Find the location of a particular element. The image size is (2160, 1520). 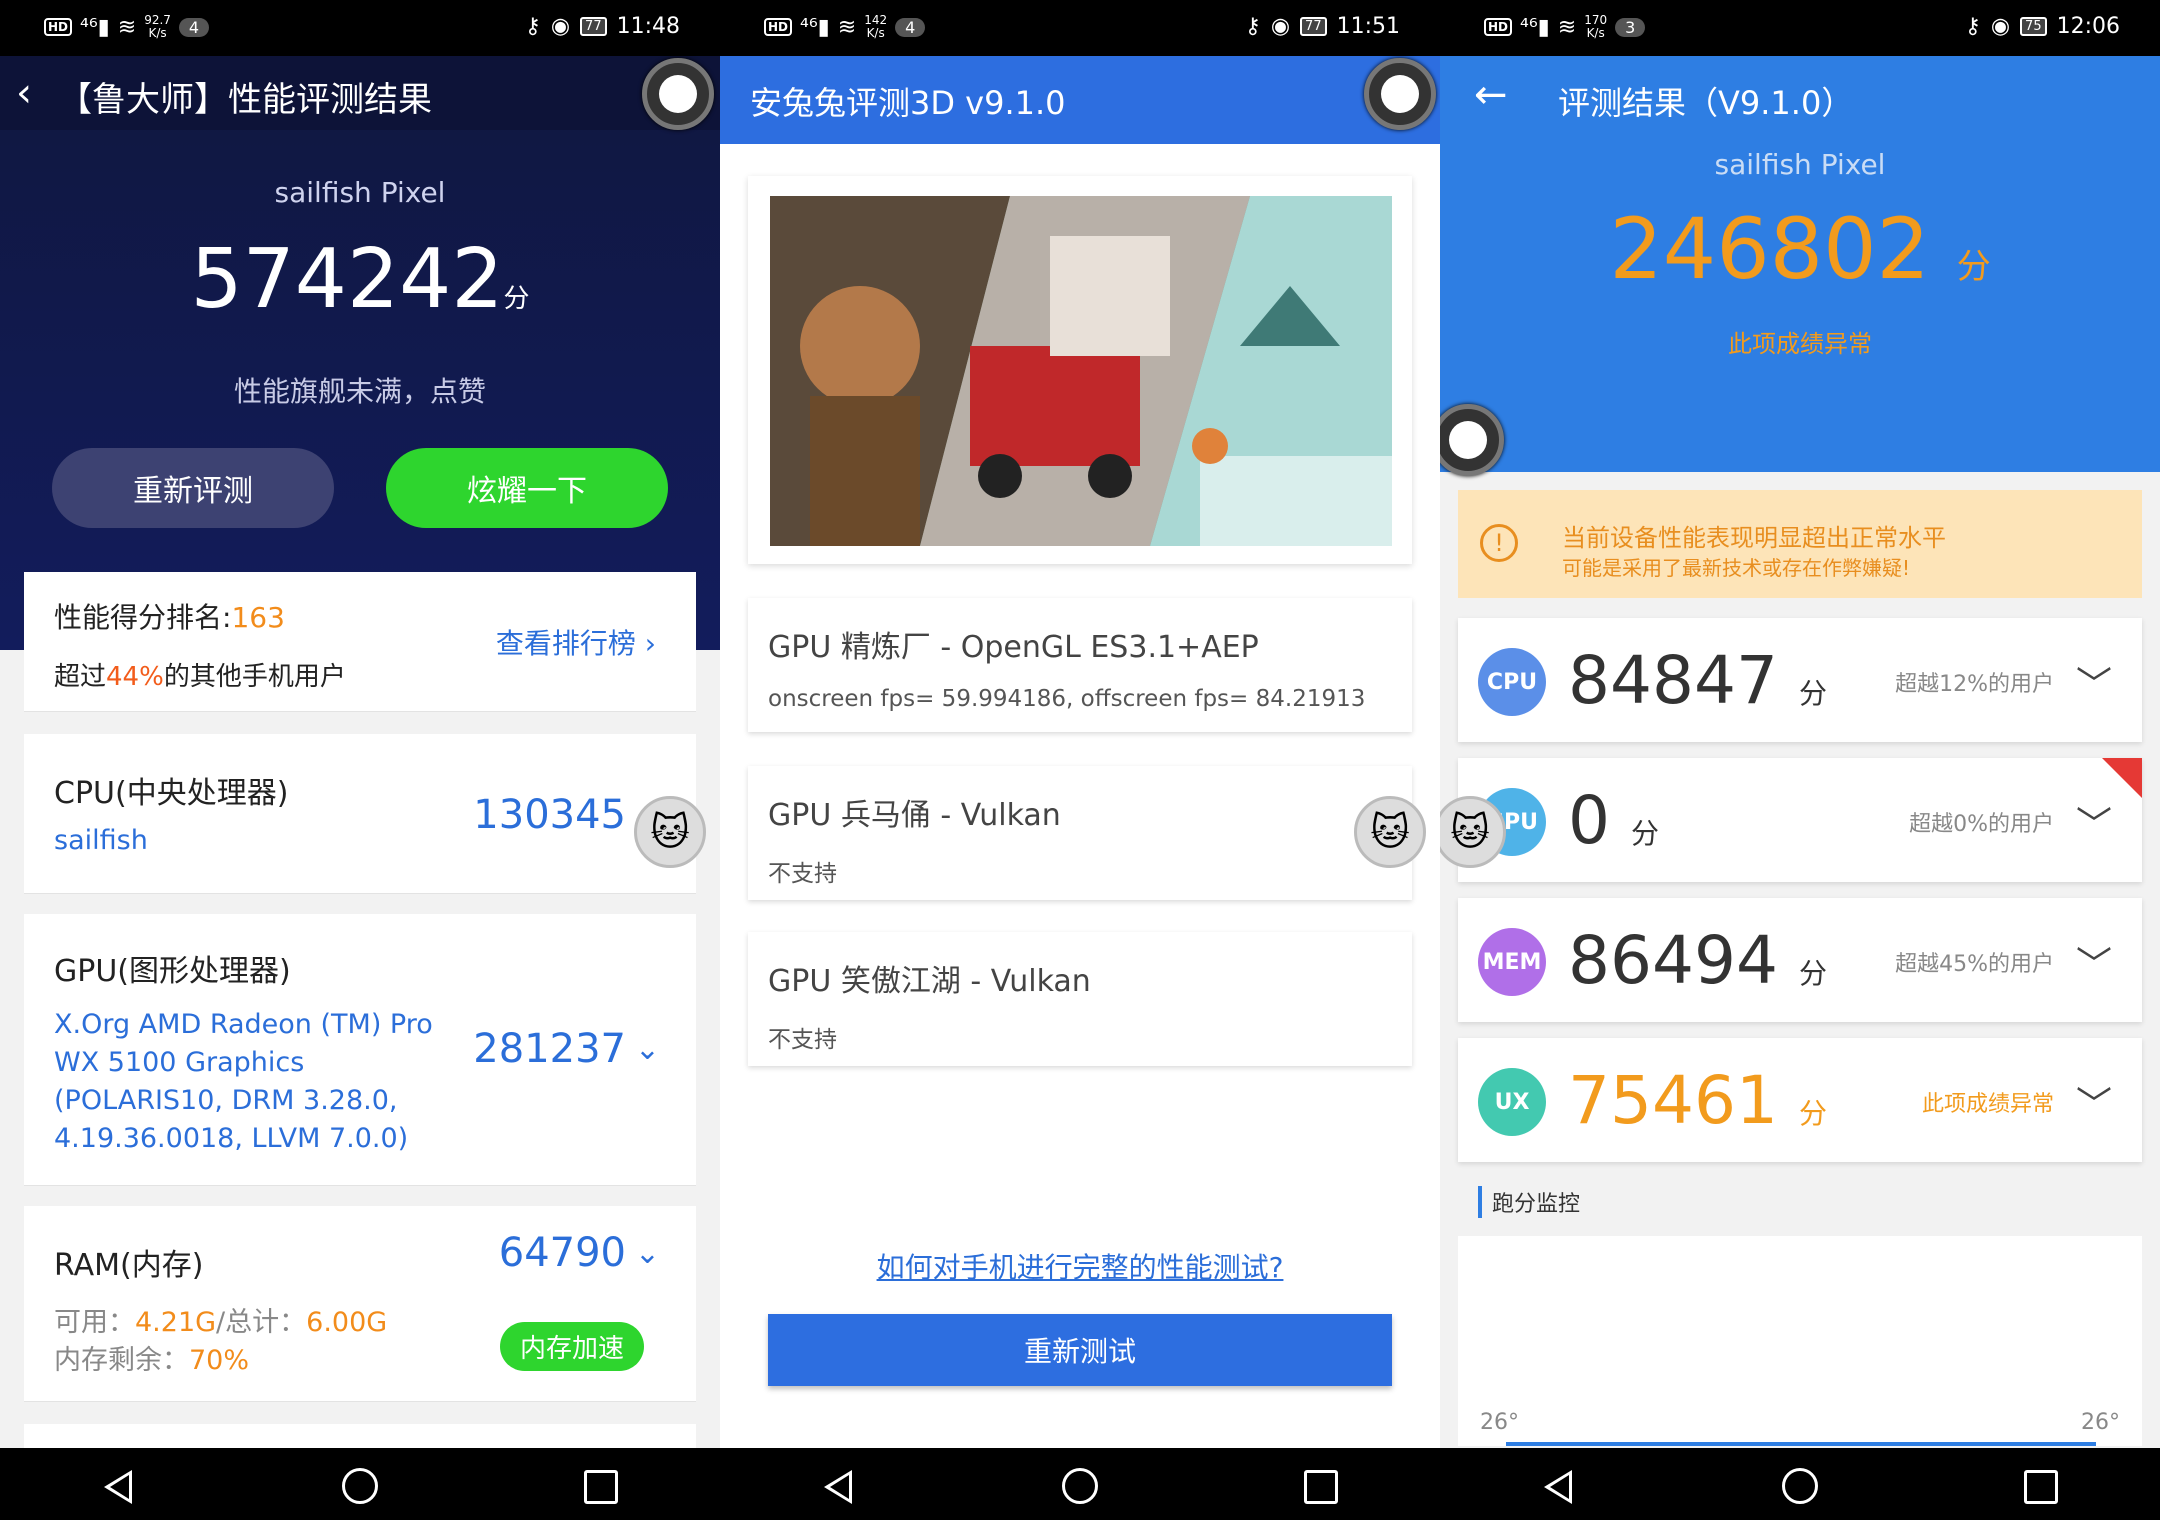

gpu-test-terracotta: GPU 兵马俑 - Vulkan 不支持 is located at coordinates (1080, 833).